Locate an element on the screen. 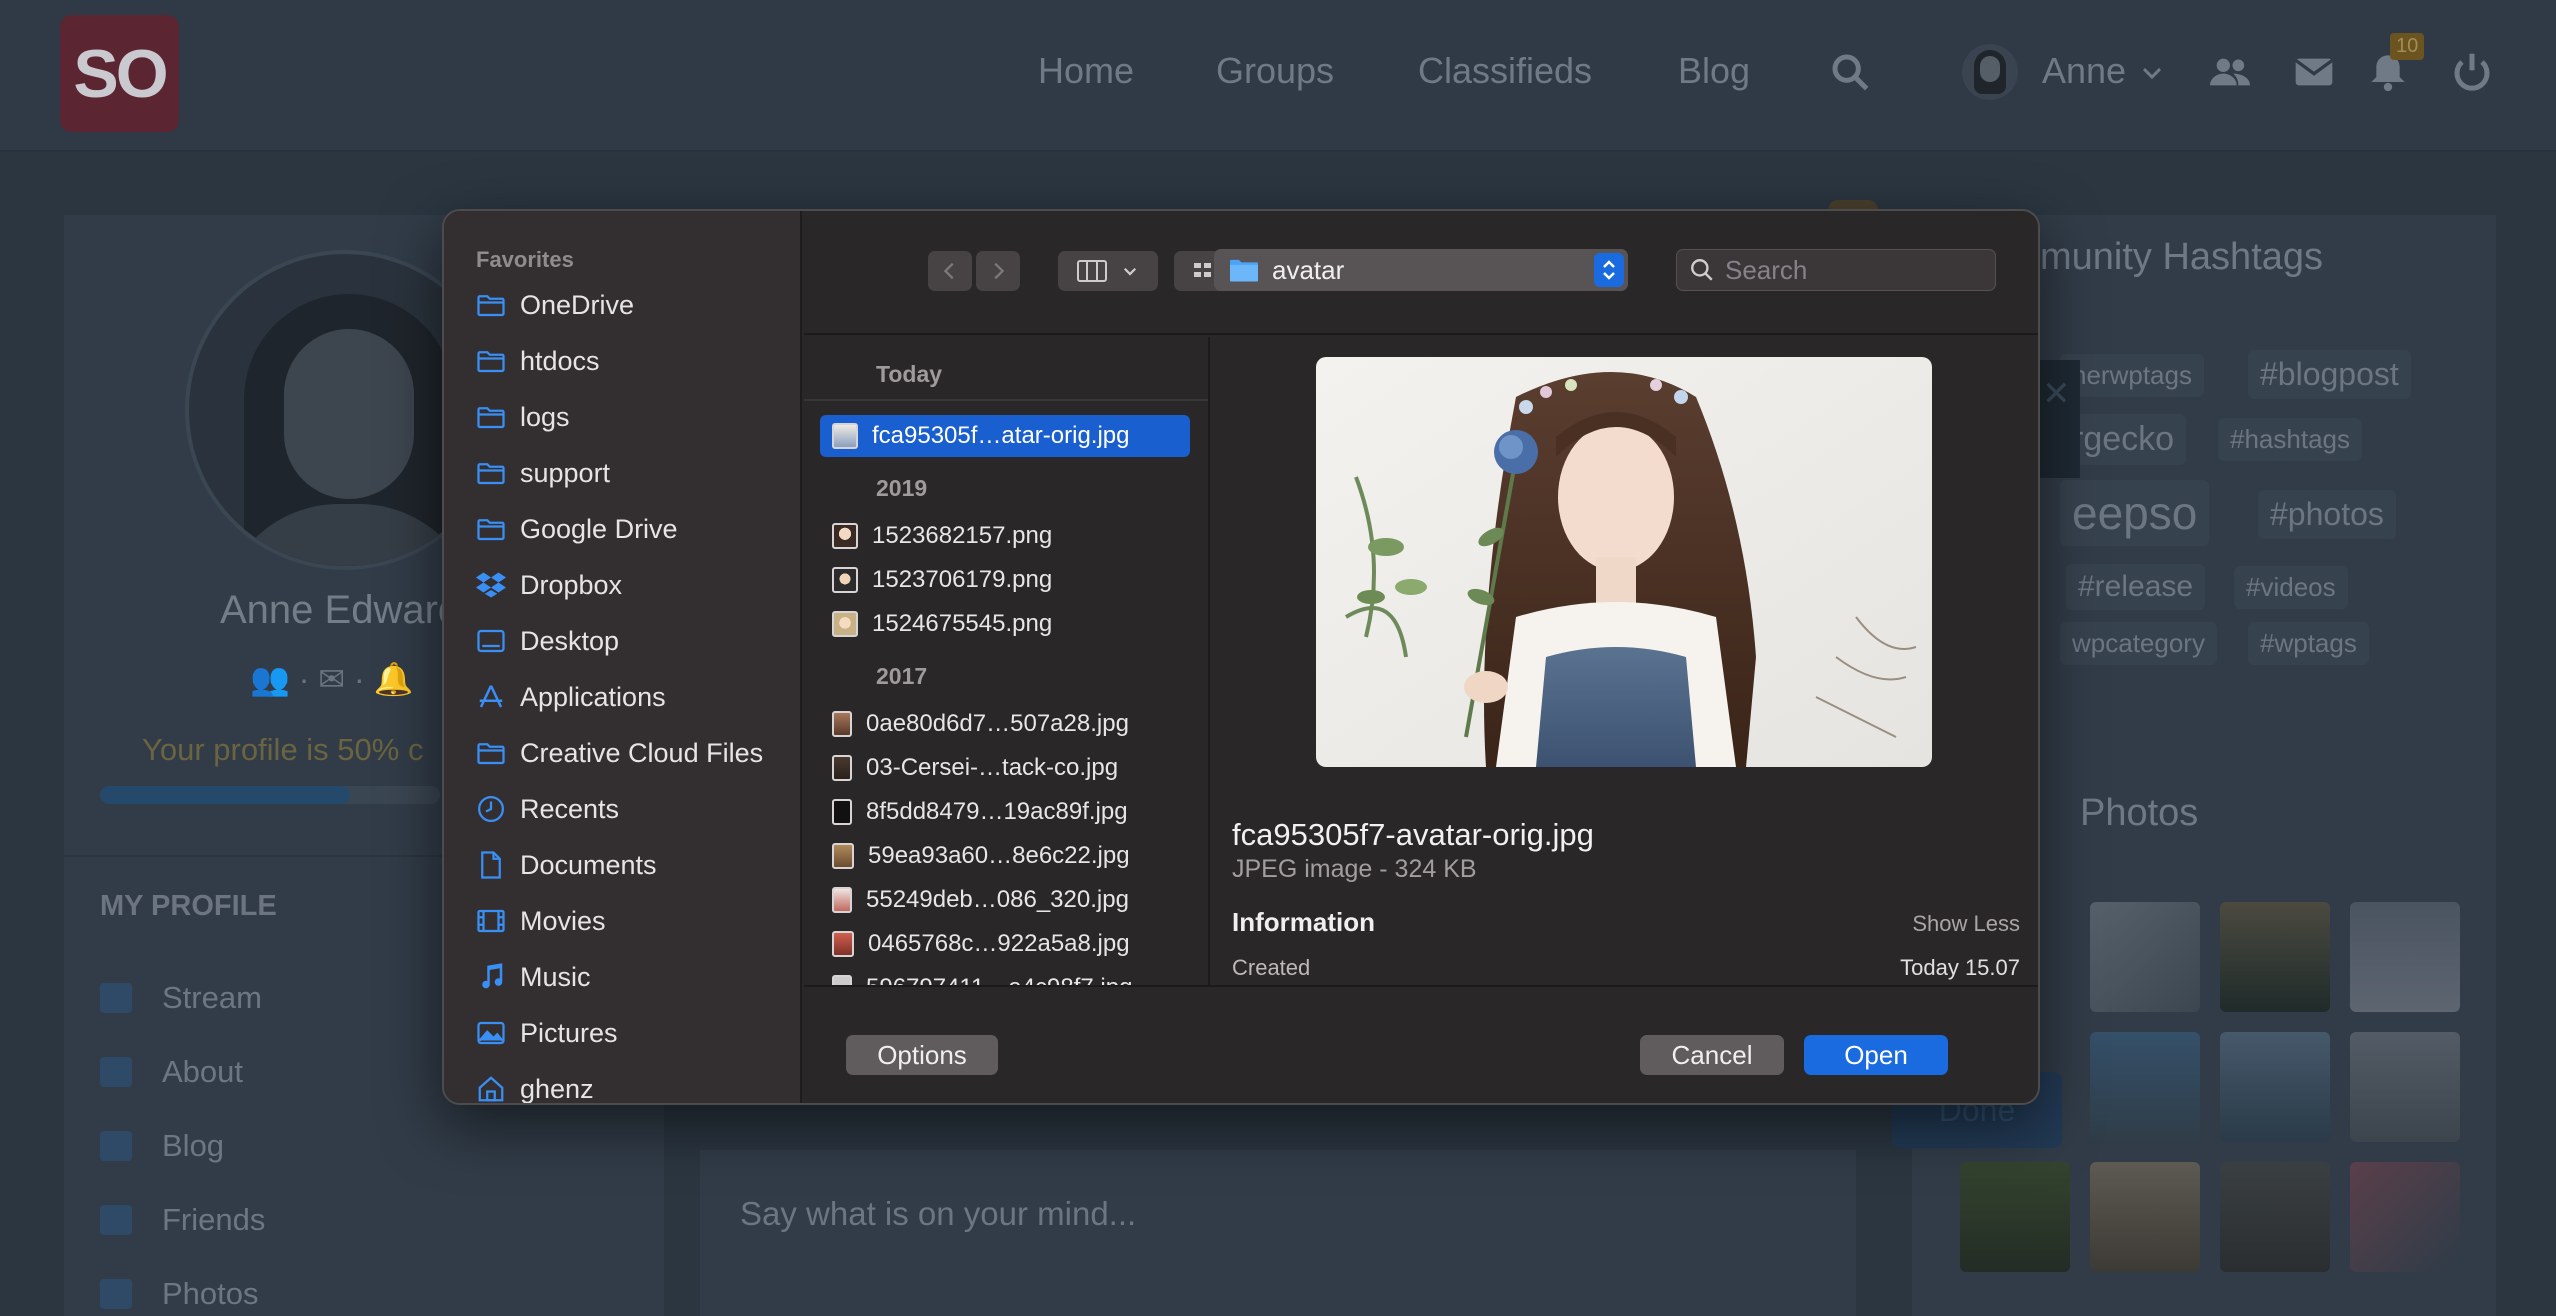  power-icon is located at coordinates (2472, 72).